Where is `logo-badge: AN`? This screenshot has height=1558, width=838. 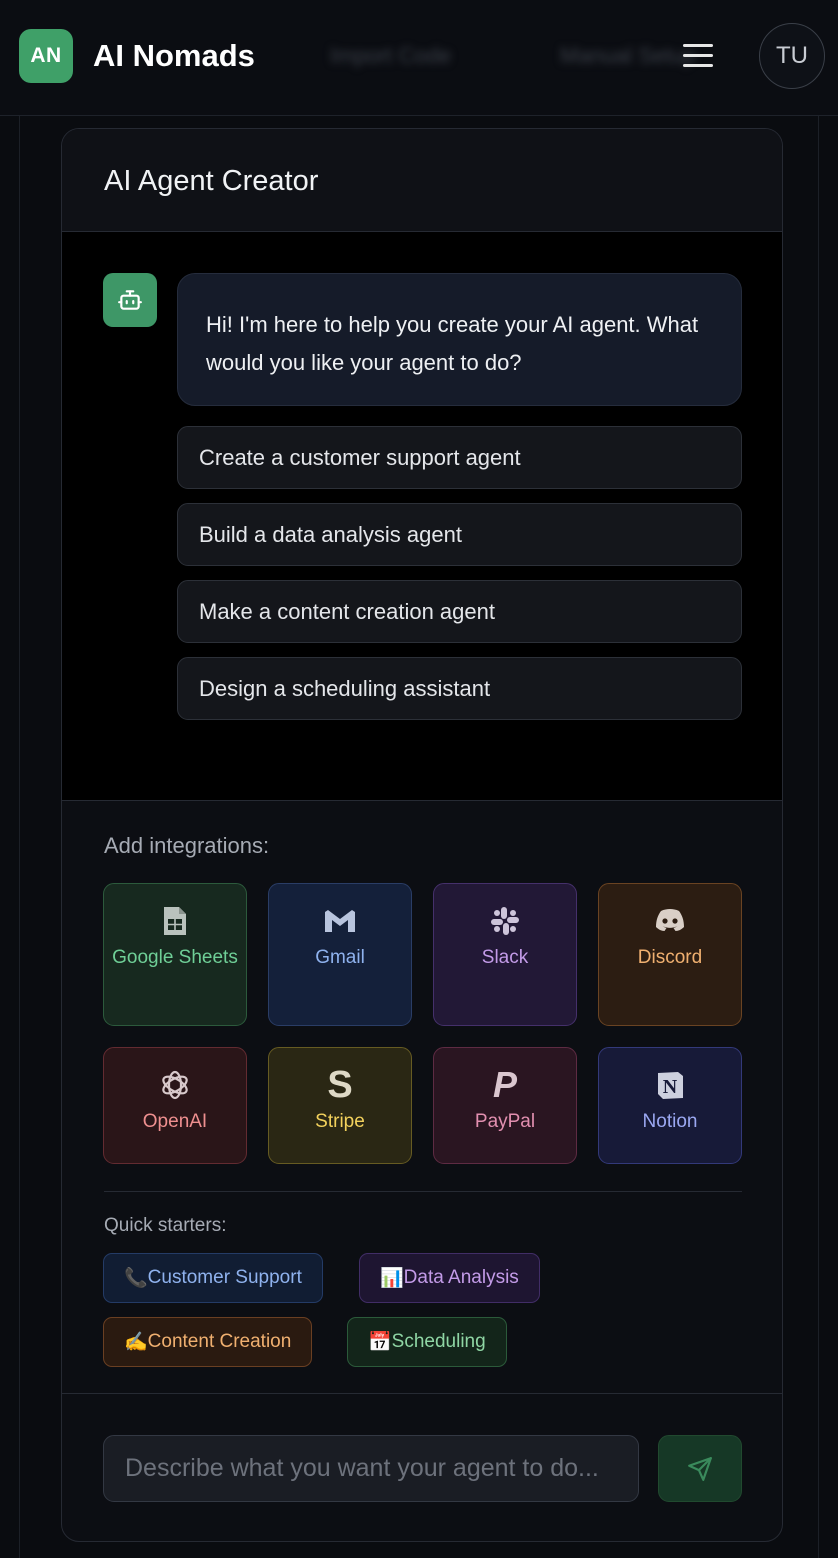
logo-badge: AN is located at coordinates (46, 56).